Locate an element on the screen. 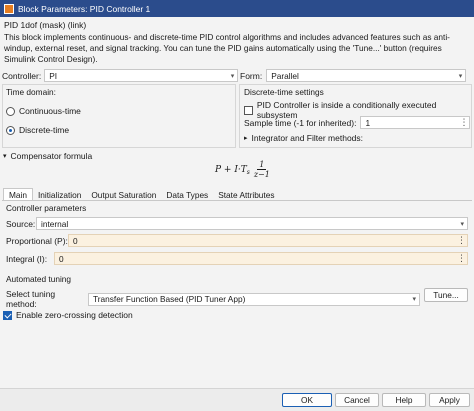 The height and width of the screenshot is (411, 474). zero-crossing-checkbox: Enable zero-crossing detection is located at coordinates (68, 315).